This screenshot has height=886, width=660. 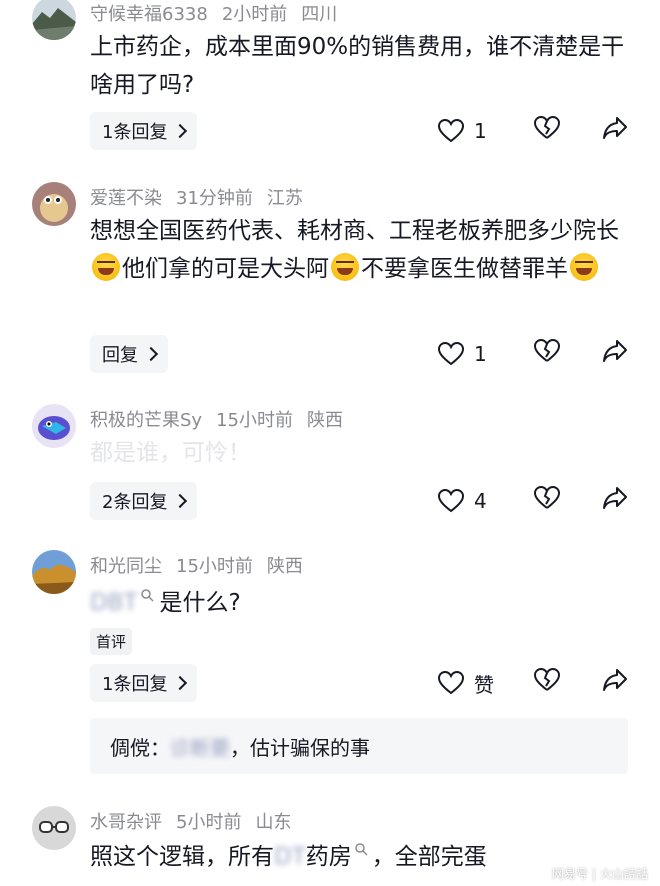 What do you see at coordinates (209, 822) in the screenshot?
I see `comment-time: 5小时前` at bounding box center [209, 822].